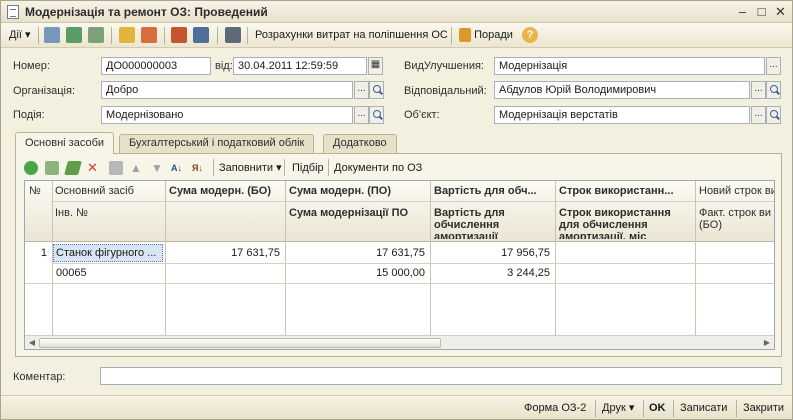 This screenshot has height=420, width=793. Describe the element at coordinates (491, 273) in the screenshot. I see `row-cost-amortization: 3 244,25` at that location.